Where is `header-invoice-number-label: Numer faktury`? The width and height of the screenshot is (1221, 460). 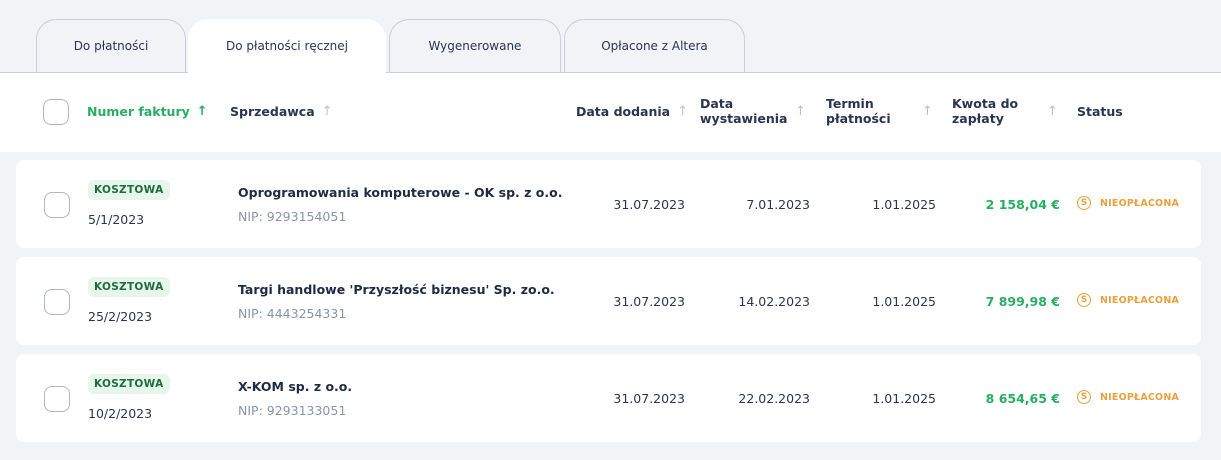 header-invoice-number-label: Numer faktury is located at coordinates (138, 111).